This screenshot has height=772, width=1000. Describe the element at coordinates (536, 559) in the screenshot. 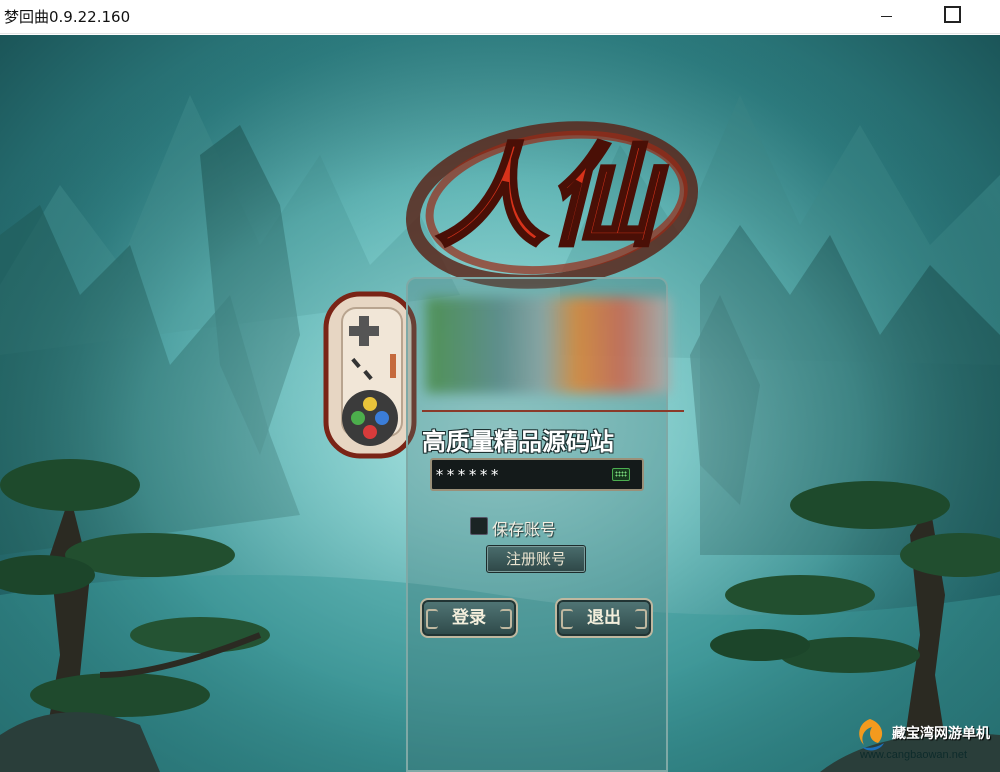

I see `register-button: 注册账号` at that location.